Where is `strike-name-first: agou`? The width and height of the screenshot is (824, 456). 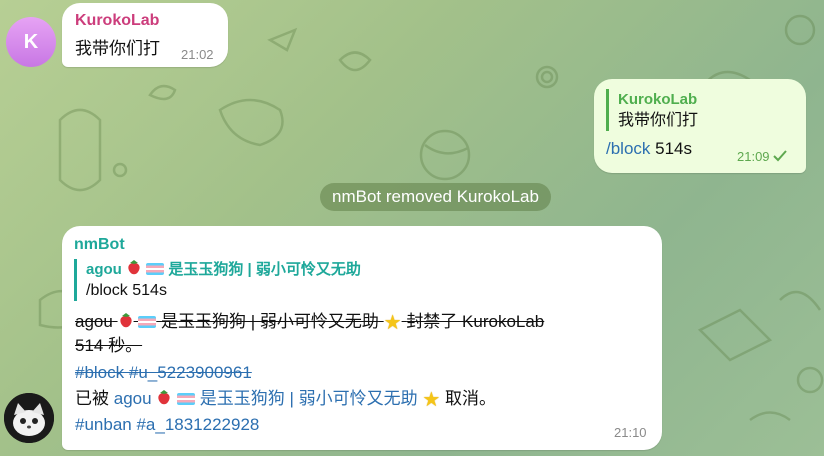 strike-name-first: agou is located at coordinates (94, 321).